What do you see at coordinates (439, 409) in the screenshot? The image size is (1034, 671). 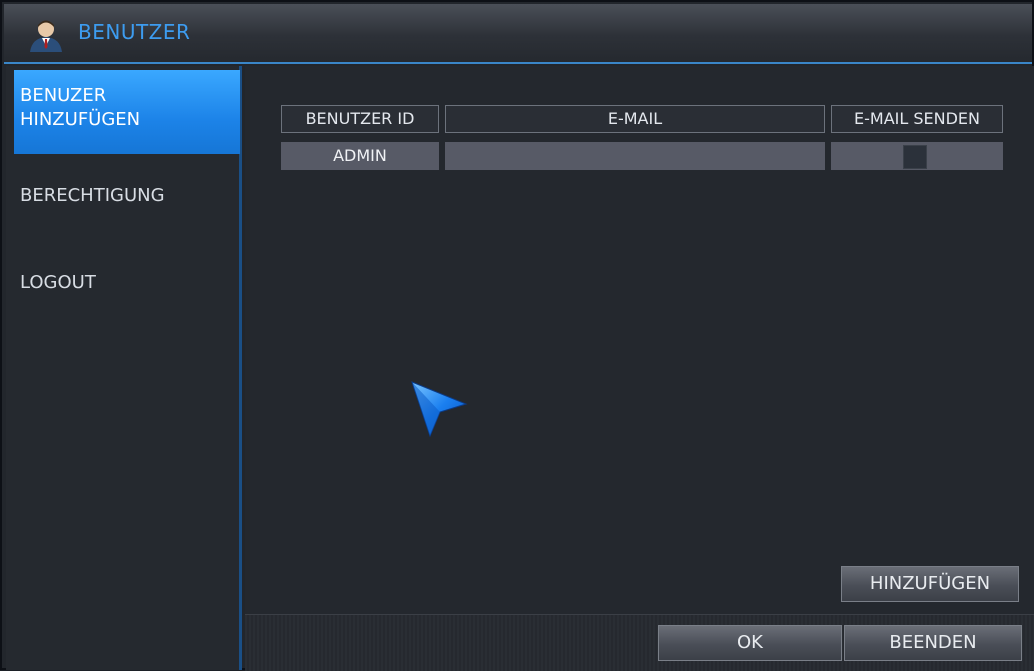 I see `pointer-cursor-icon` at bounding box center [439, 409].